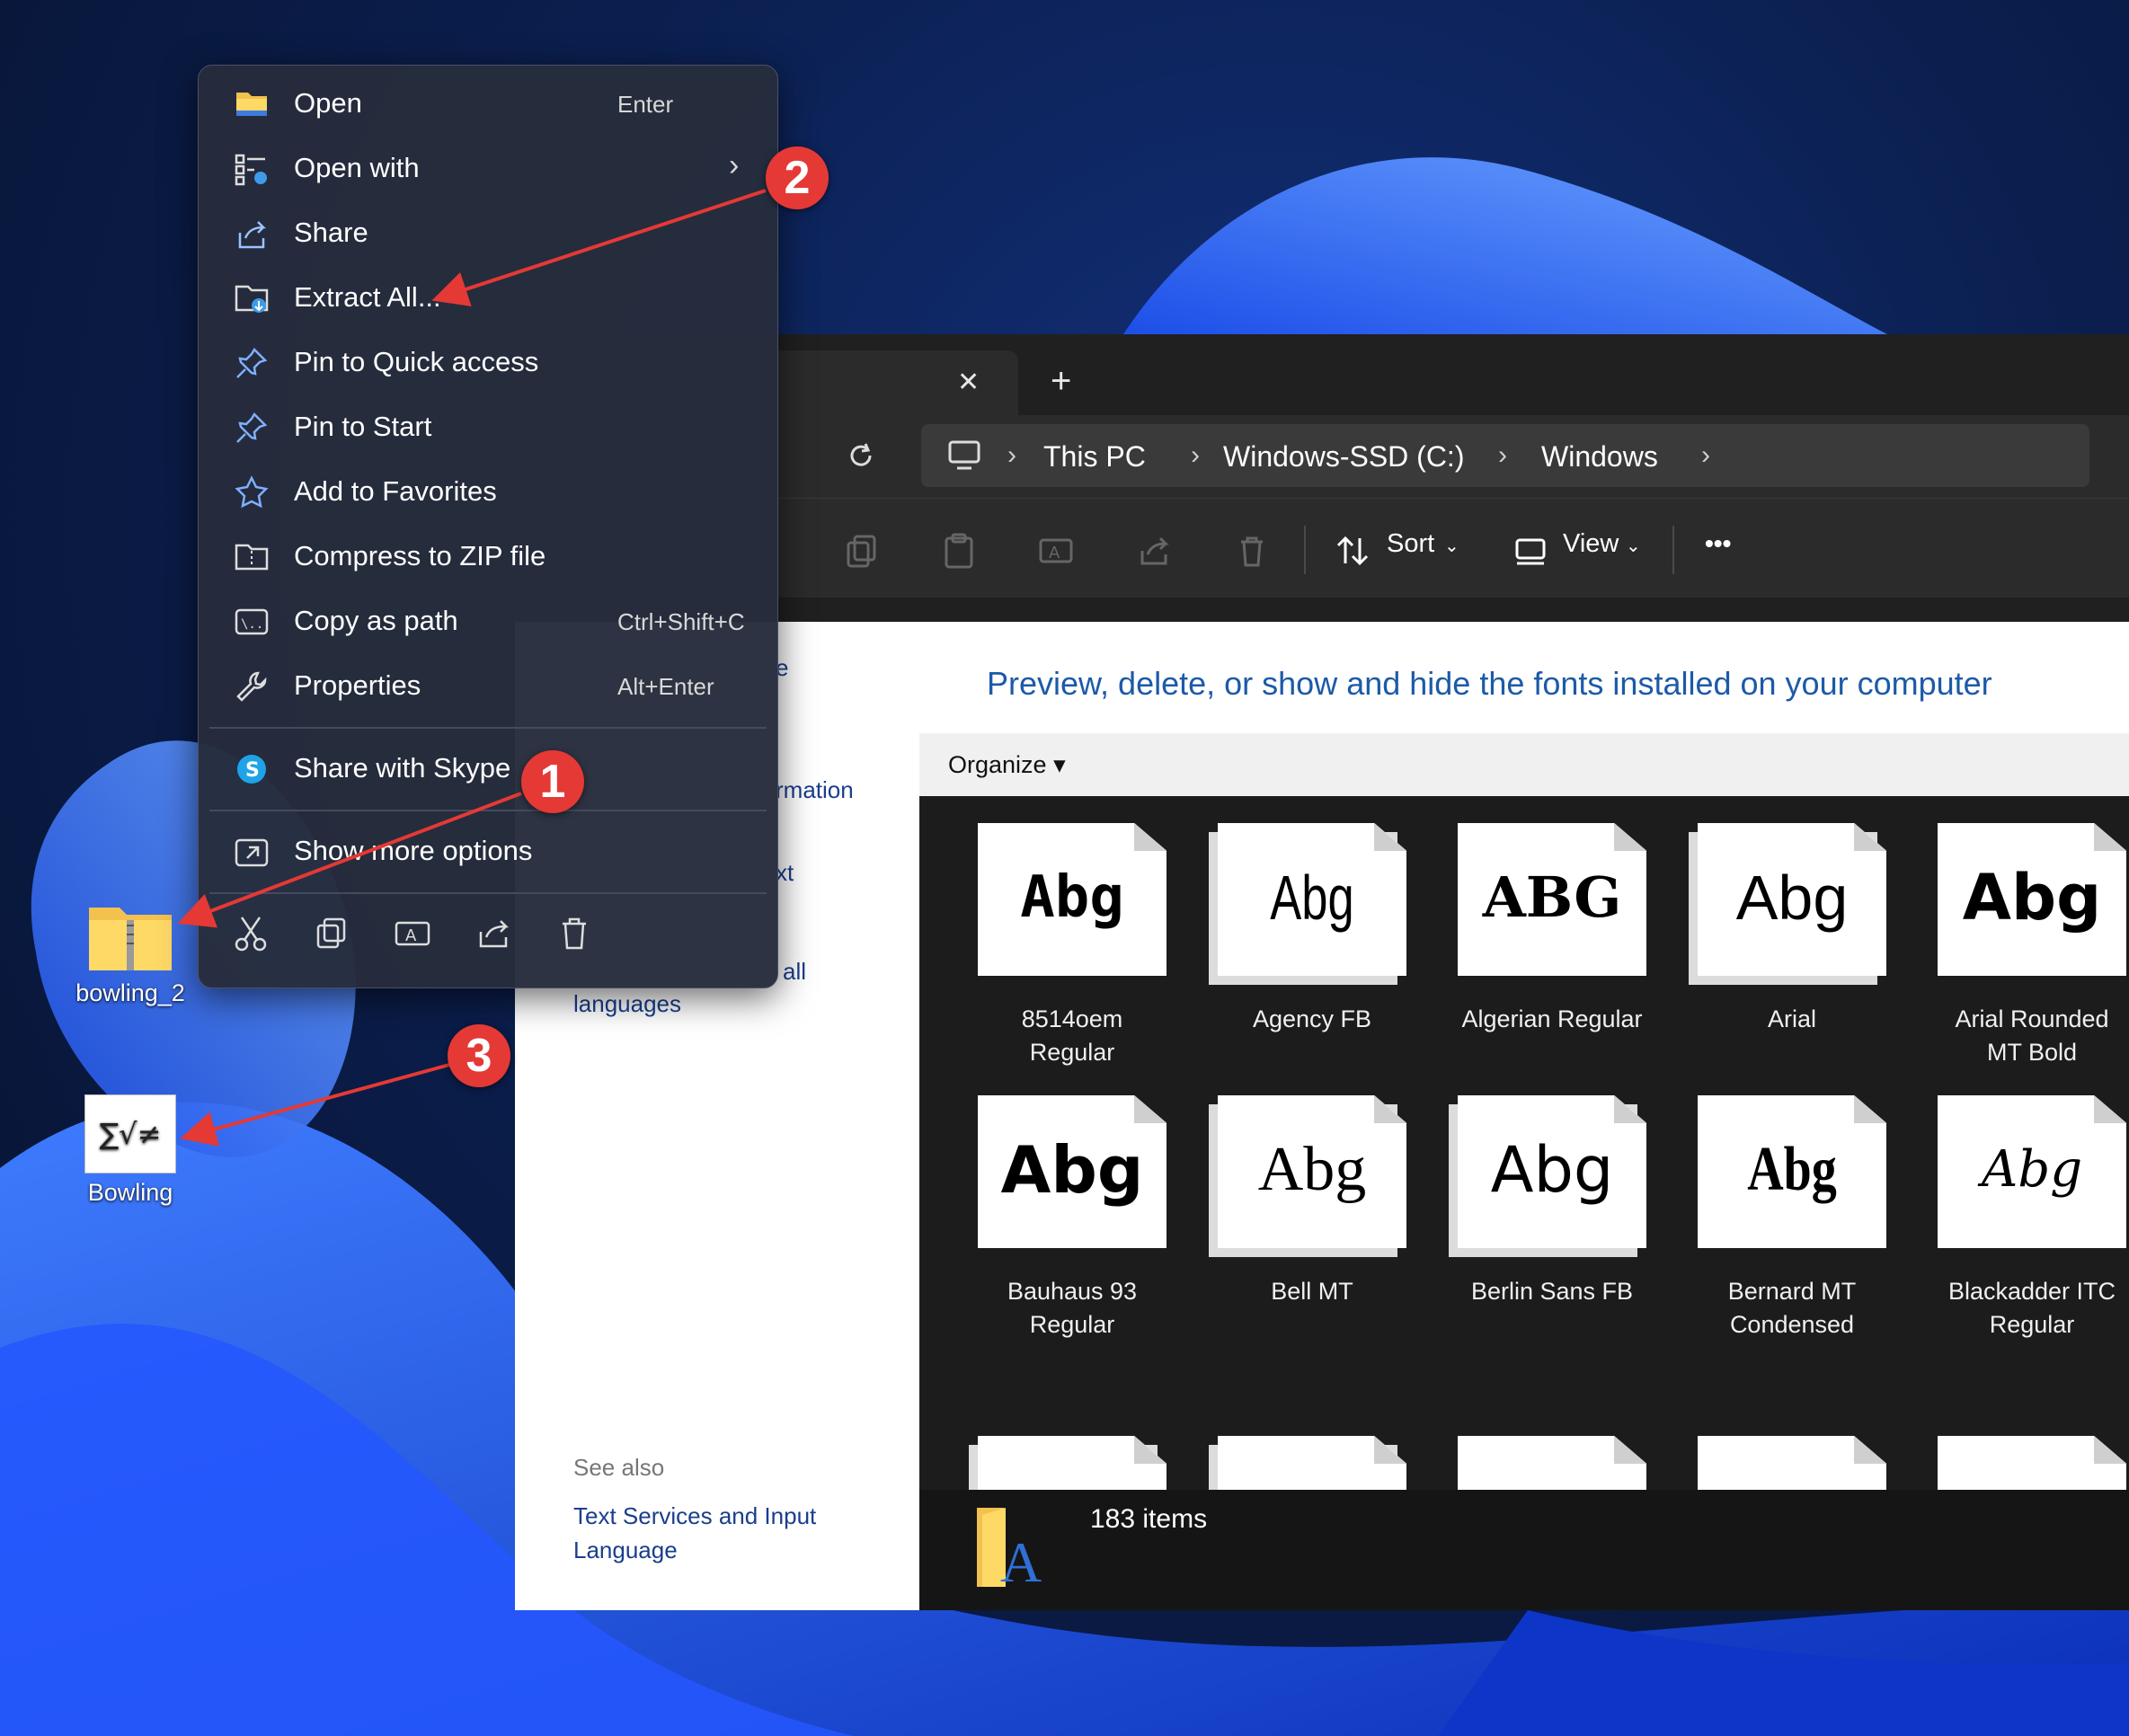 This screenshot has height=1736, width=2129. What do you see at coordinates (1312, 1291) in the screenshot?
I see `font-name: Bell MT` at bounding box center [1312, 1291].